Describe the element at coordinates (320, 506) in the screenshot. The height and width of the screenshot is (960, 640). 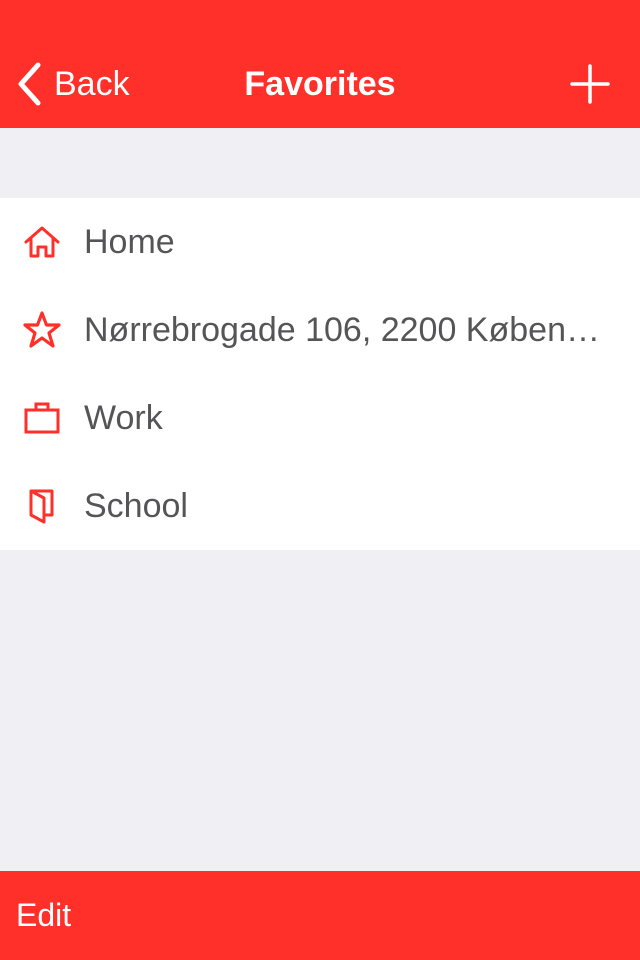
I see `favorite-item-school: School` at that location.